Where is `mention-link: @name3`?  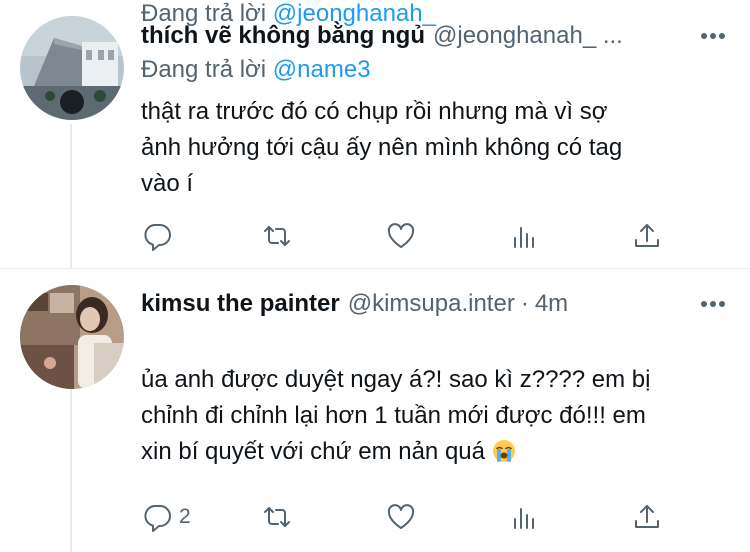 mention-link: @name3 is located at coordinates (322, 69).